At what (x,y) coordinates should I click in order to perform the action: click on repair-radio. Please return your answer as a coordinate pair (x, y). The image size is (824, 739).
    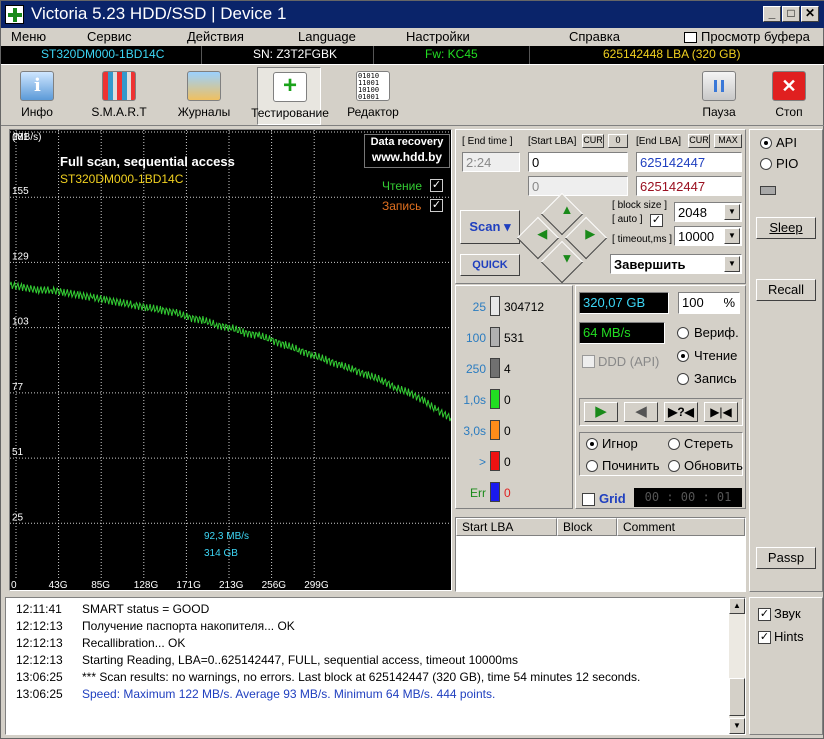
    Looking at the image, I should click on (592, 466).